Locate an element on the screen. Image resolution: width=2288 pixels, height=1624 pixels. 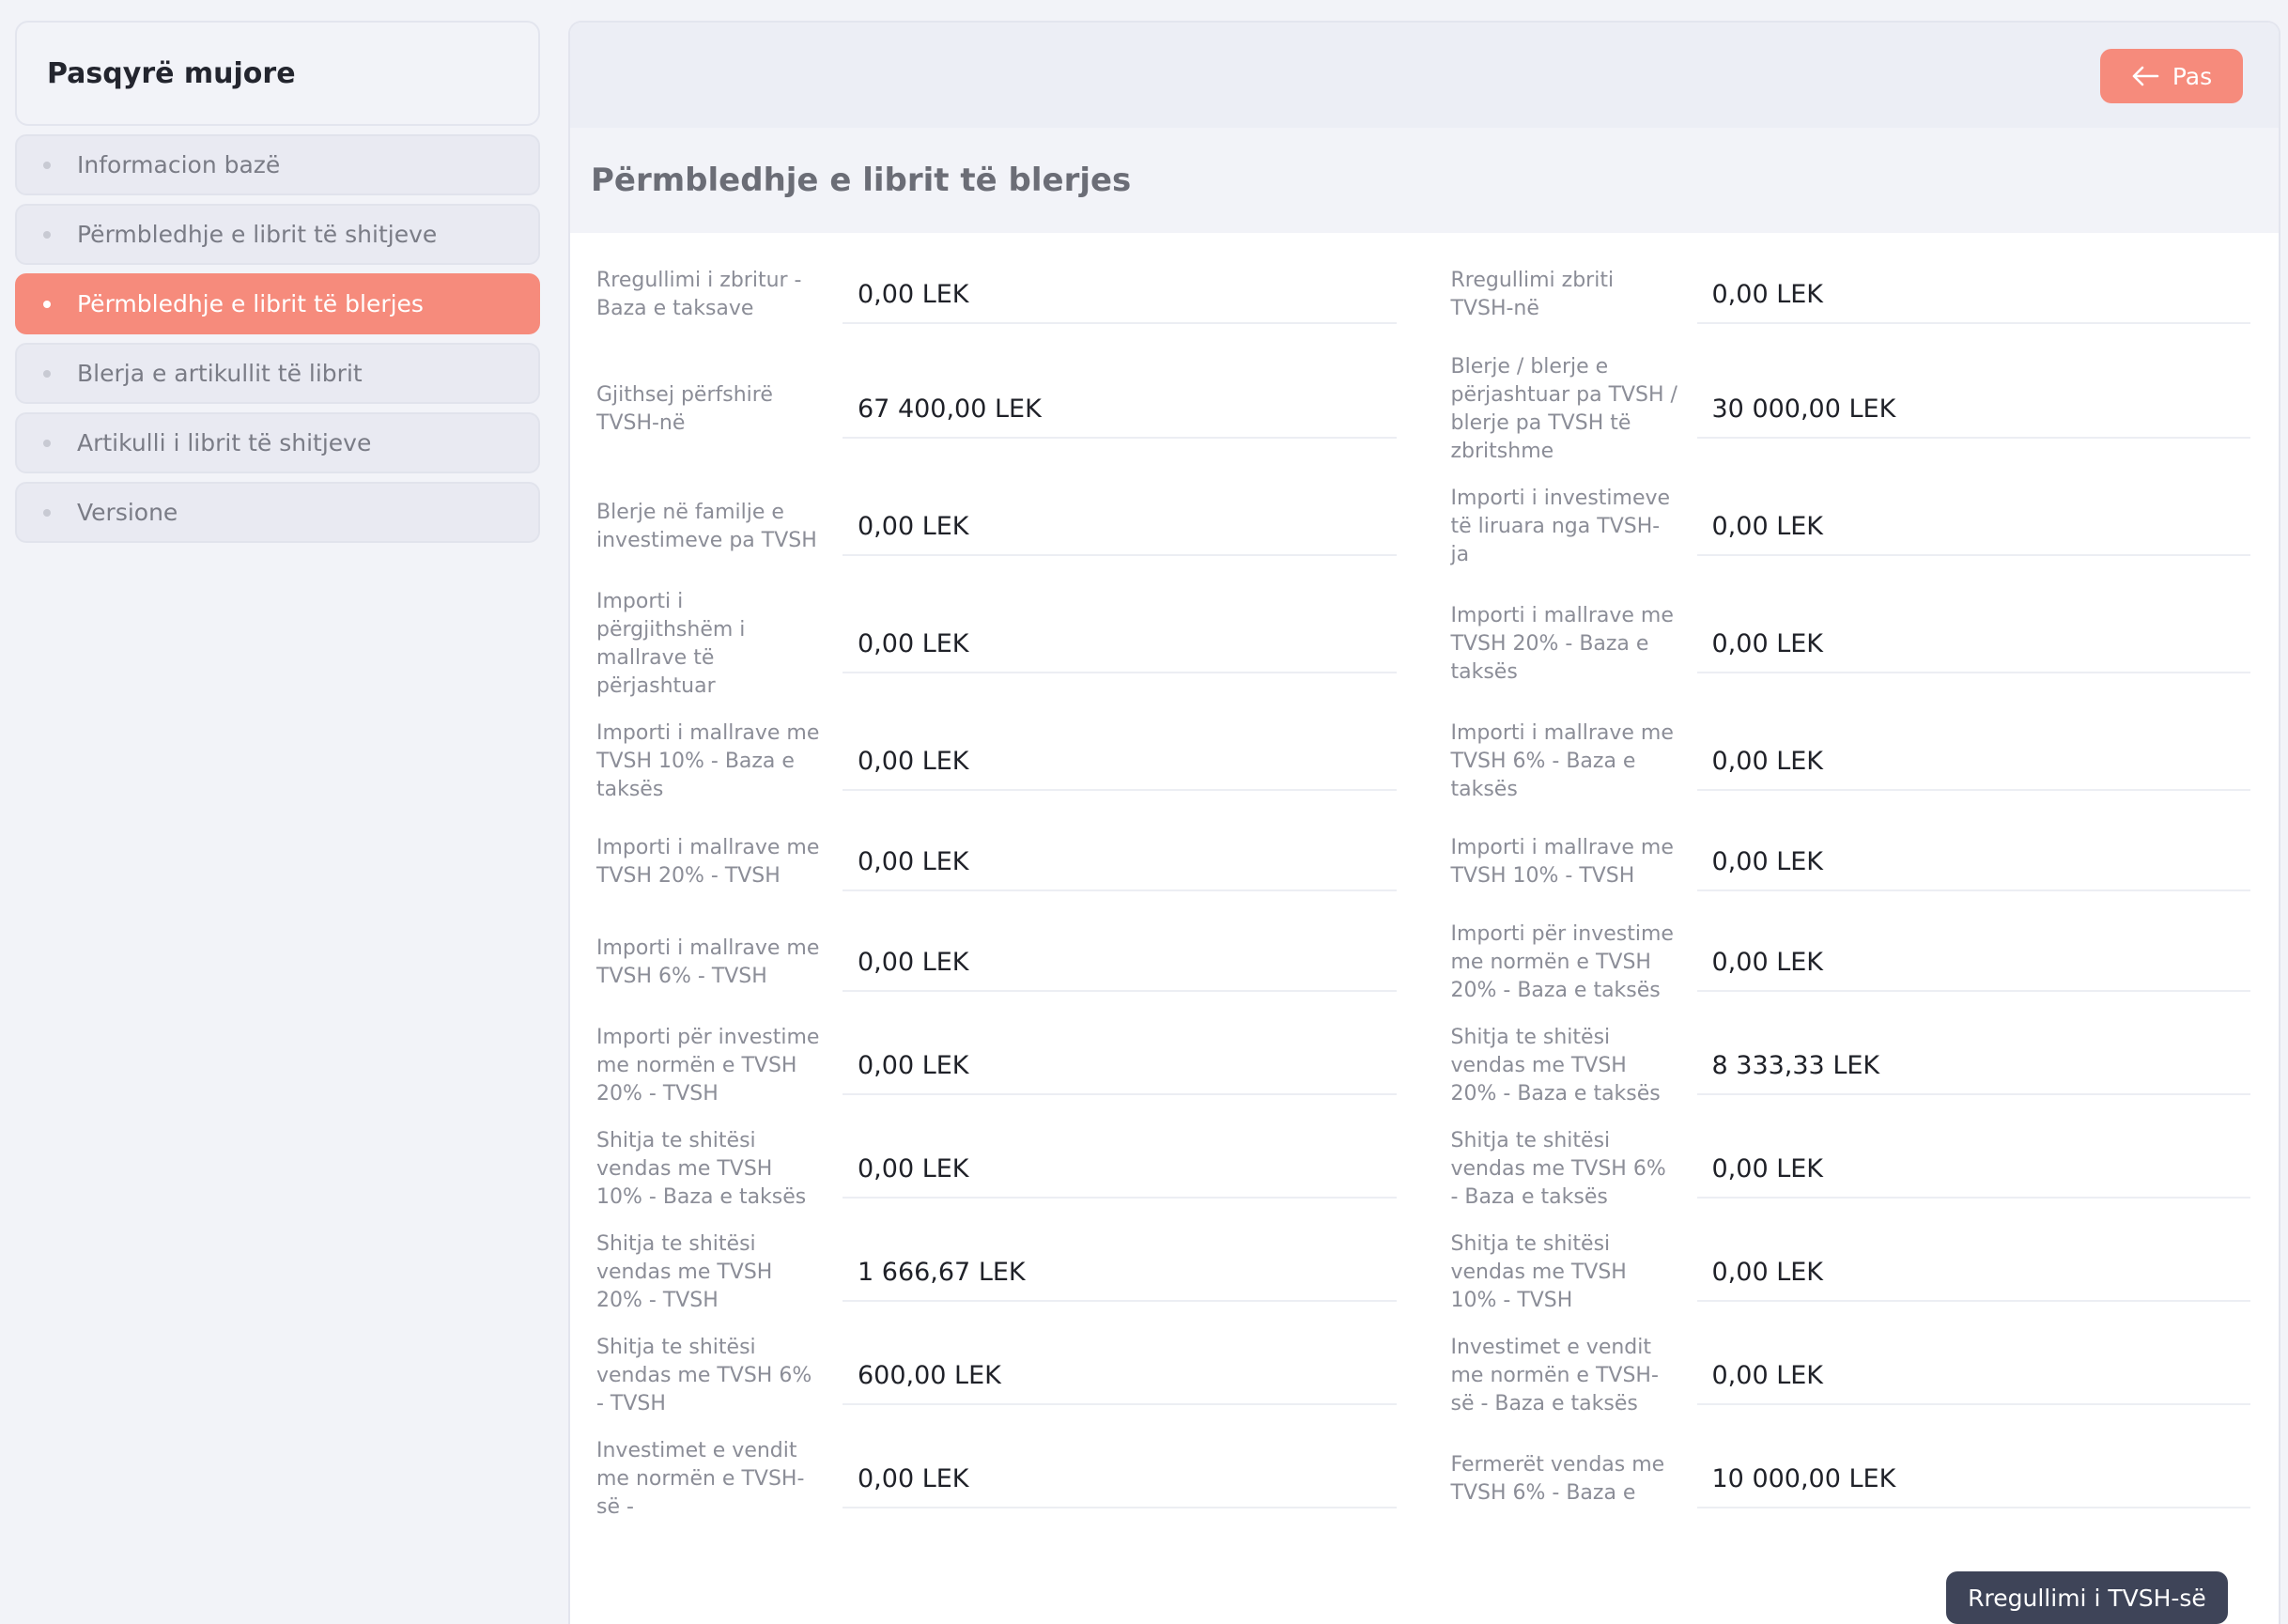
sidebar-item-artikulli-shitjeve: Artikulli i librit të shitjeve is located at coordinates (277, 442).